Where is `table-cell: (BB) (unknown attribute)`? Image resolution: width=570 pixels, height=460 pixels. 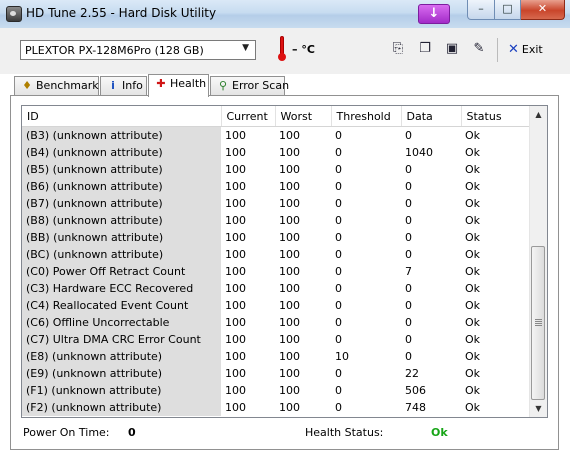
table-cell: (BB) (unknown attribute) is located at coordinates (121, 237).